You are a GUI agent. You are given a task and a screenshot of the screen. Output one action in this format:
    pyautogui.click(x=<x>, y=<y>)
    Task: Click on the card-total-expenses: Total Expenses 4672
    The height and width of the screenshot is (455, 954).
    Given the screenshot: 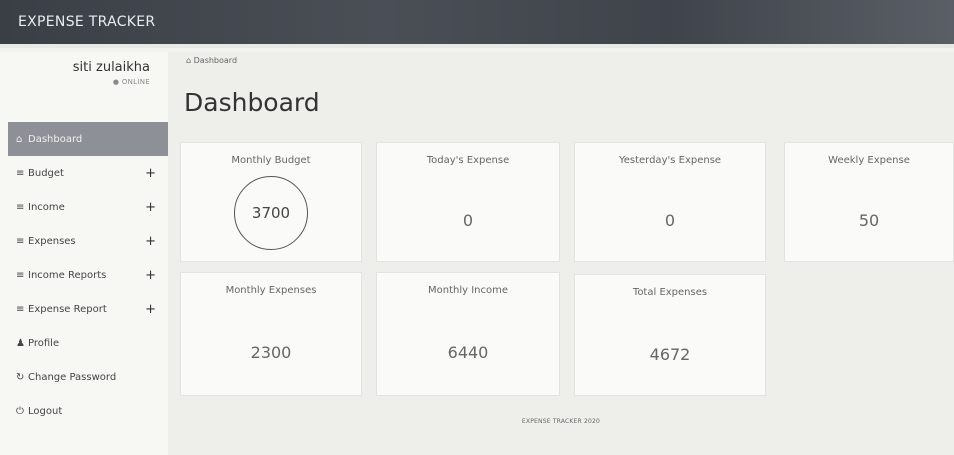 What is the action you would take?
    pyautogui.click(x=670, y=335)
    